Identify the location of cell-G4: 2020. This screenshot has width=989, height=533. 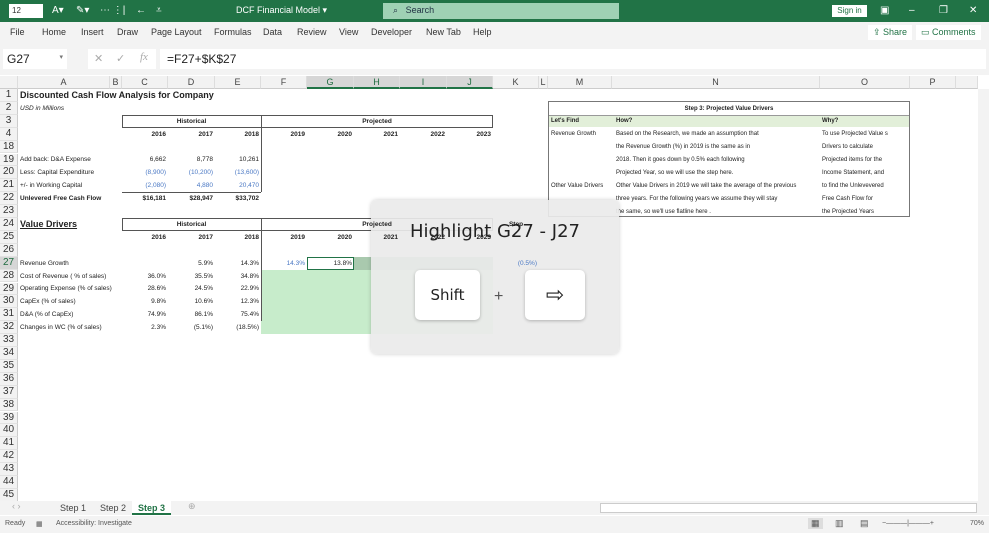
(330, 134).